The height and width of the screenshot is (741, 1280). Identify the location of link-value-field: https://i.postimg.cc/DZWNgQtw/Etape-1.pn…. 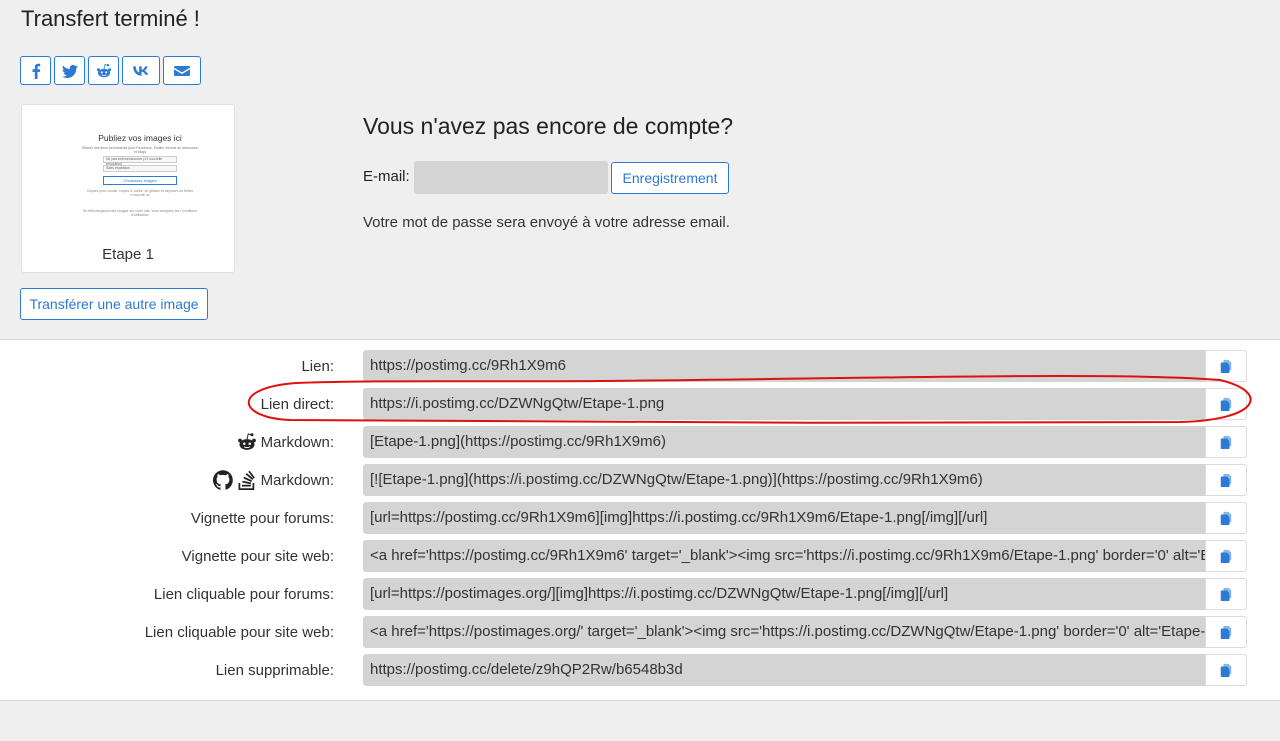
(784, 404).